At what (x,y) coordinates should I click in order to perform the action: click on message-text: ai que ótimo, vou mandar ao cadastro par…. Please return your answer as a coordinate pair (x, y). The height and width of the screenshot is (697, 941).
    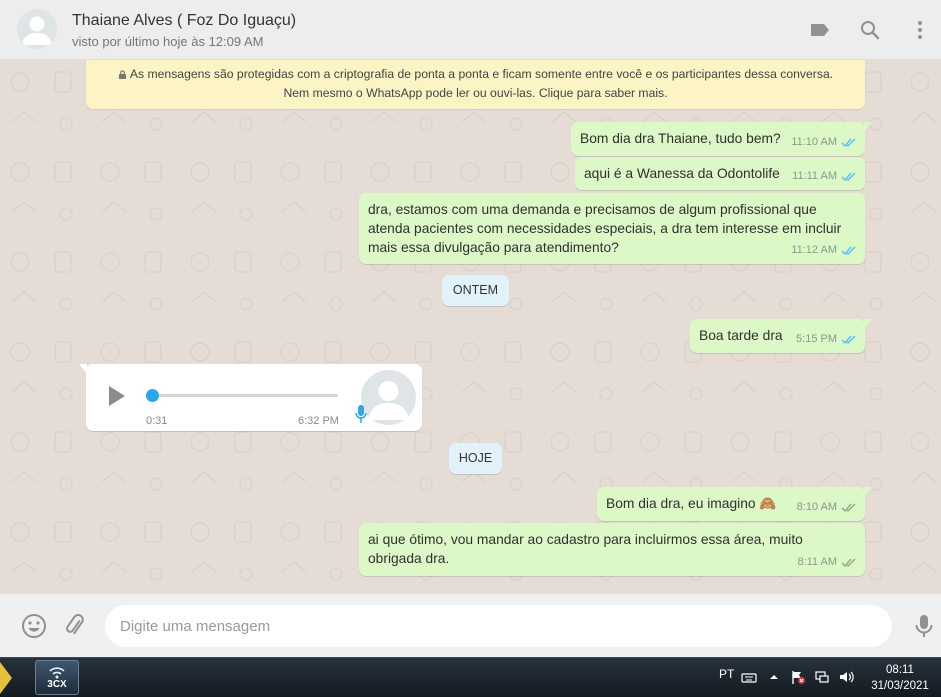
    Looking at the image, I should click on (585, 549).